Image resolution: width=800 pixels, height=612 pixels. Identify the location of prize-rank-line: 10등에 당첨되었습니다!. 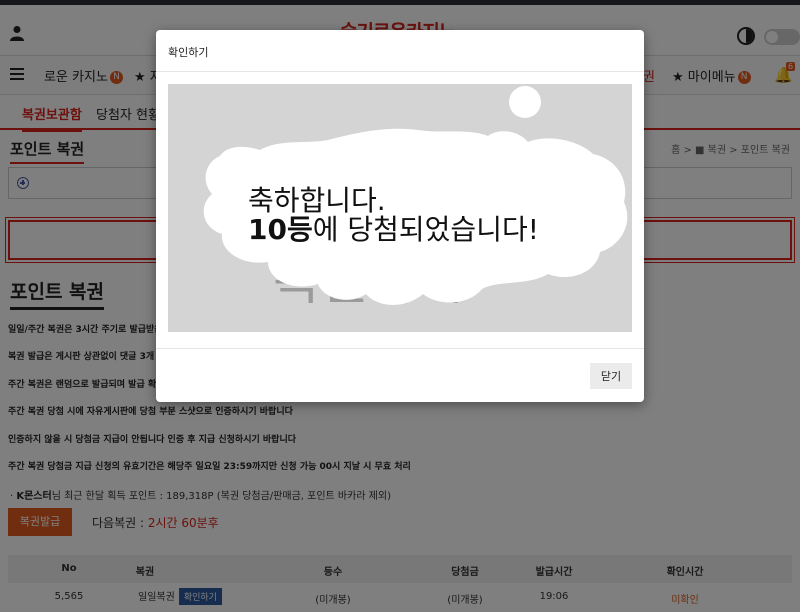
(393, 229).